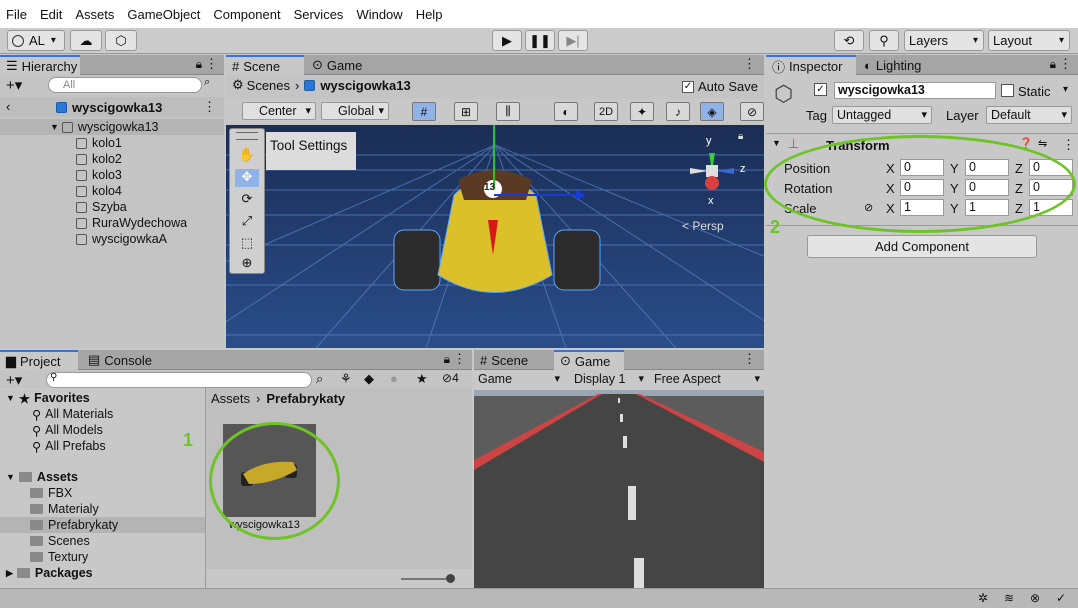 This screenshot has width=1078, height=608. What do you see at coordinates (1061, 598) in the screenshot?
I see `status-check-icon: ✓` at bounding box center [1061, 598].